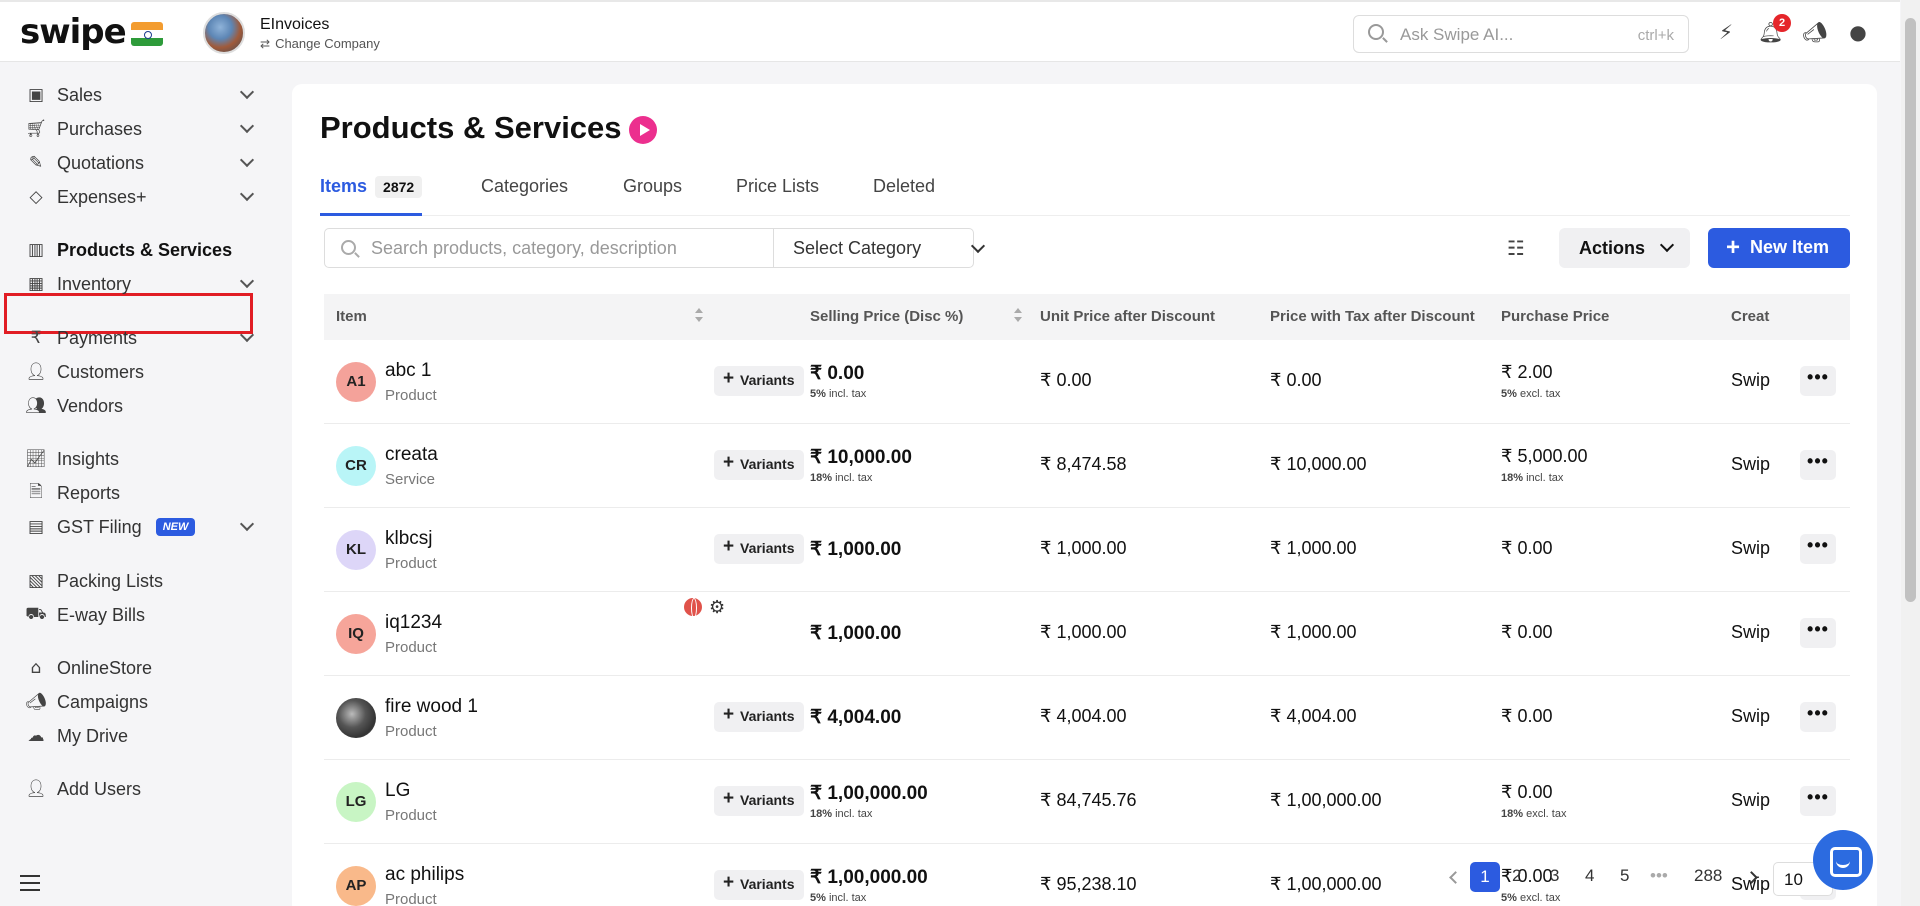 The image size is (1920, 906). I want to click on sidebar-item-add-users: 👤︎ Add Users, so click(142, 789).